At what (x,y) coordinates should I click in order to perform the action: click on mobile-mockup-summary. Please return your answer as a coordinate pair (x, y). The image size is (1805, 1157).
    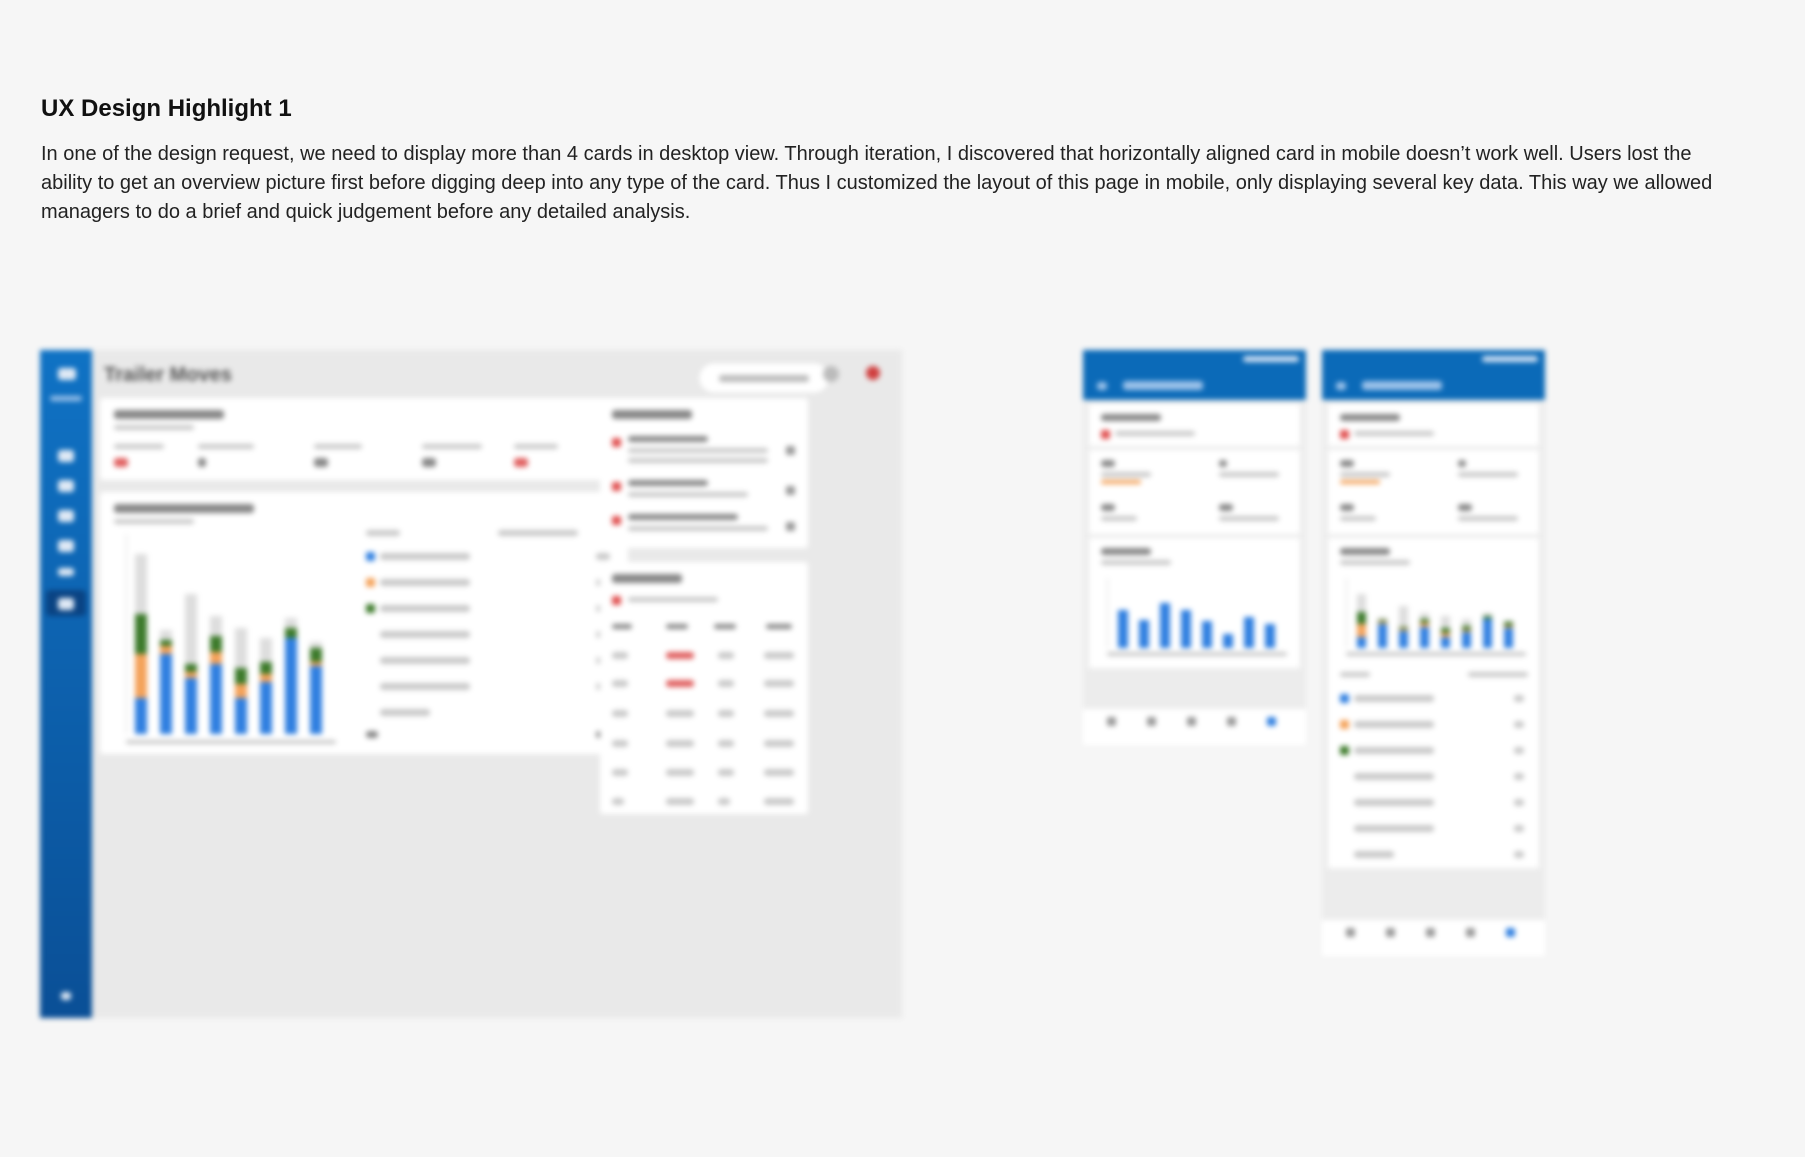
    Looking at the image, I should click on (1194, 547).